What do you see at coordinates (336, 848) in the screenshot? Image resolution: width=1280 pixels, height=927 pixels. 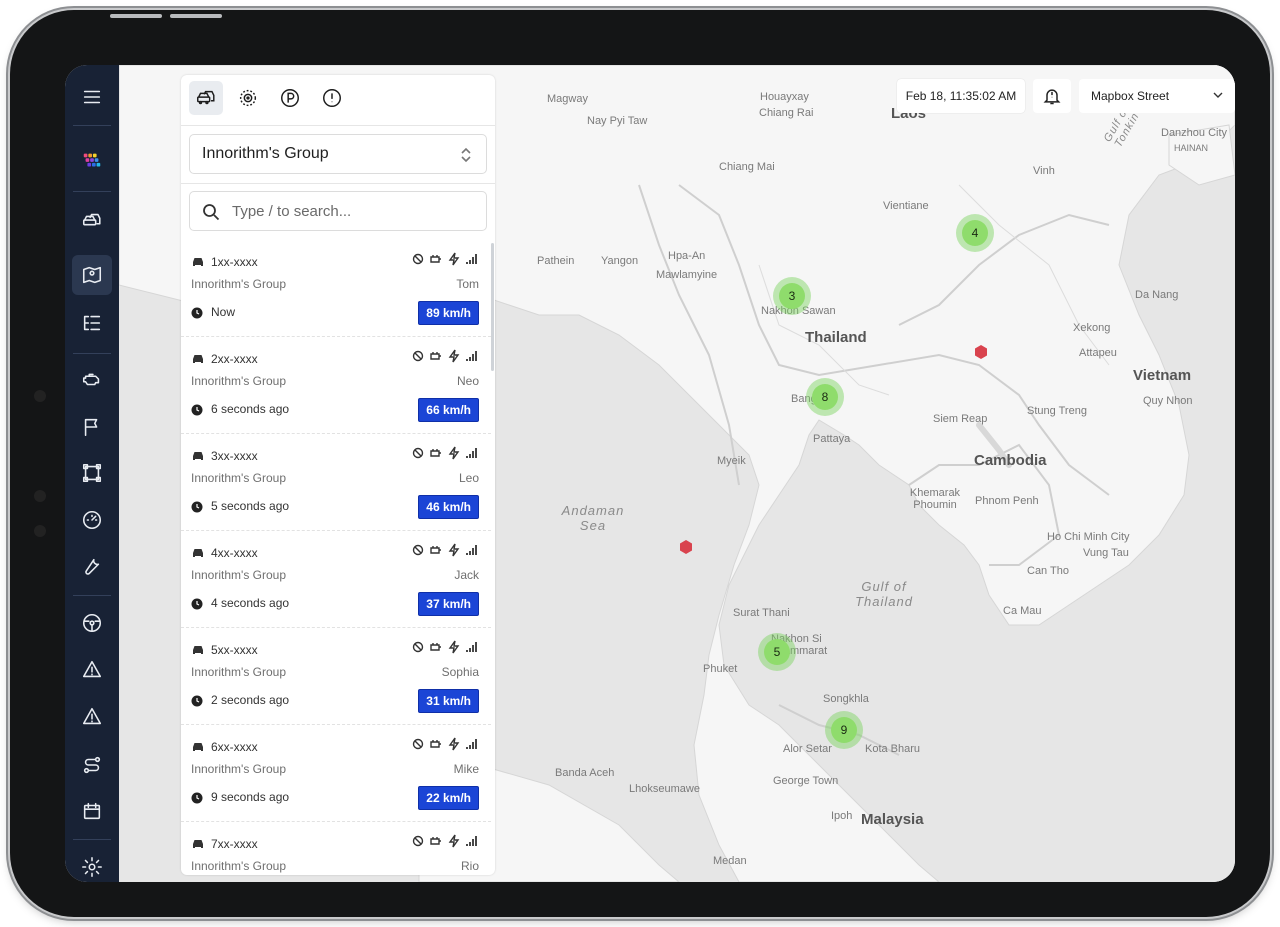 I see `vehicle-row: 7xx-xxxx Innorithm's Group Rio` at bounding box center [336, 848].